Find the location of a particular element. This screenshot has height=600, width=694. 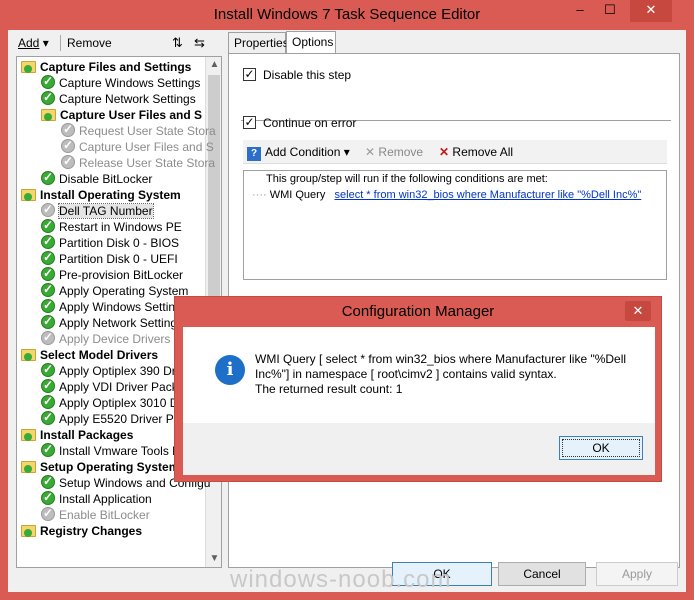

tree-item-label: Enable BitLocker is located at coordinates (104, 515).